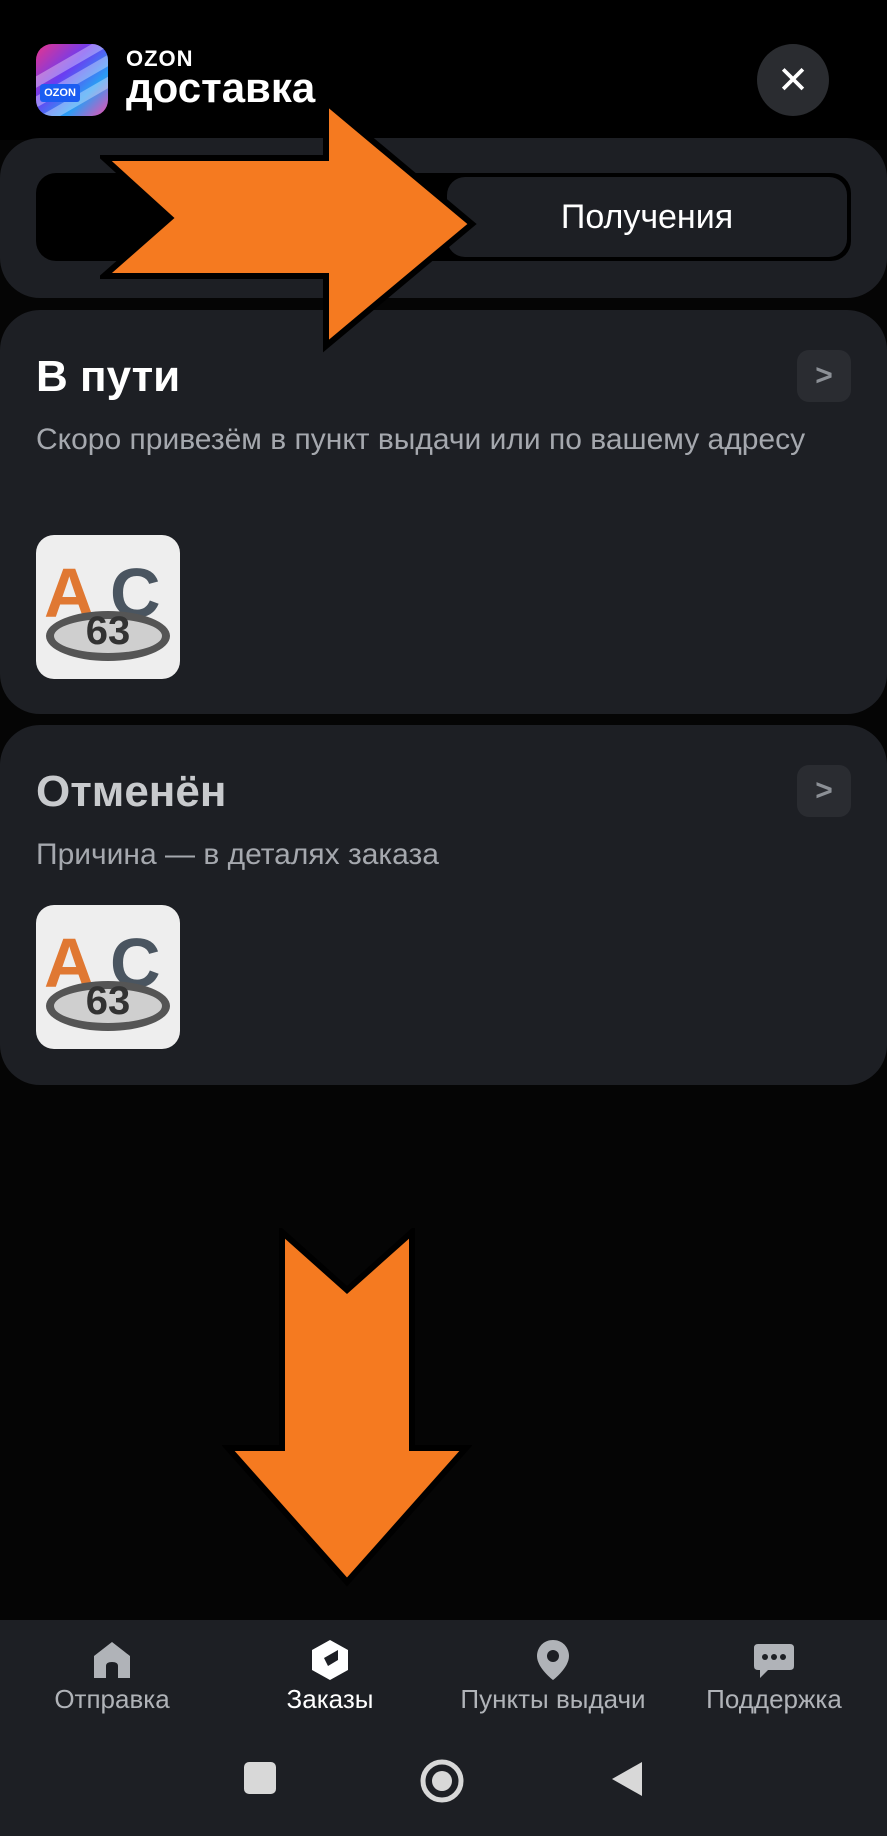 Image resolution: width=887 pixels, height=1836 pixels. I want to click on orders-icon, so click(330, 1660).